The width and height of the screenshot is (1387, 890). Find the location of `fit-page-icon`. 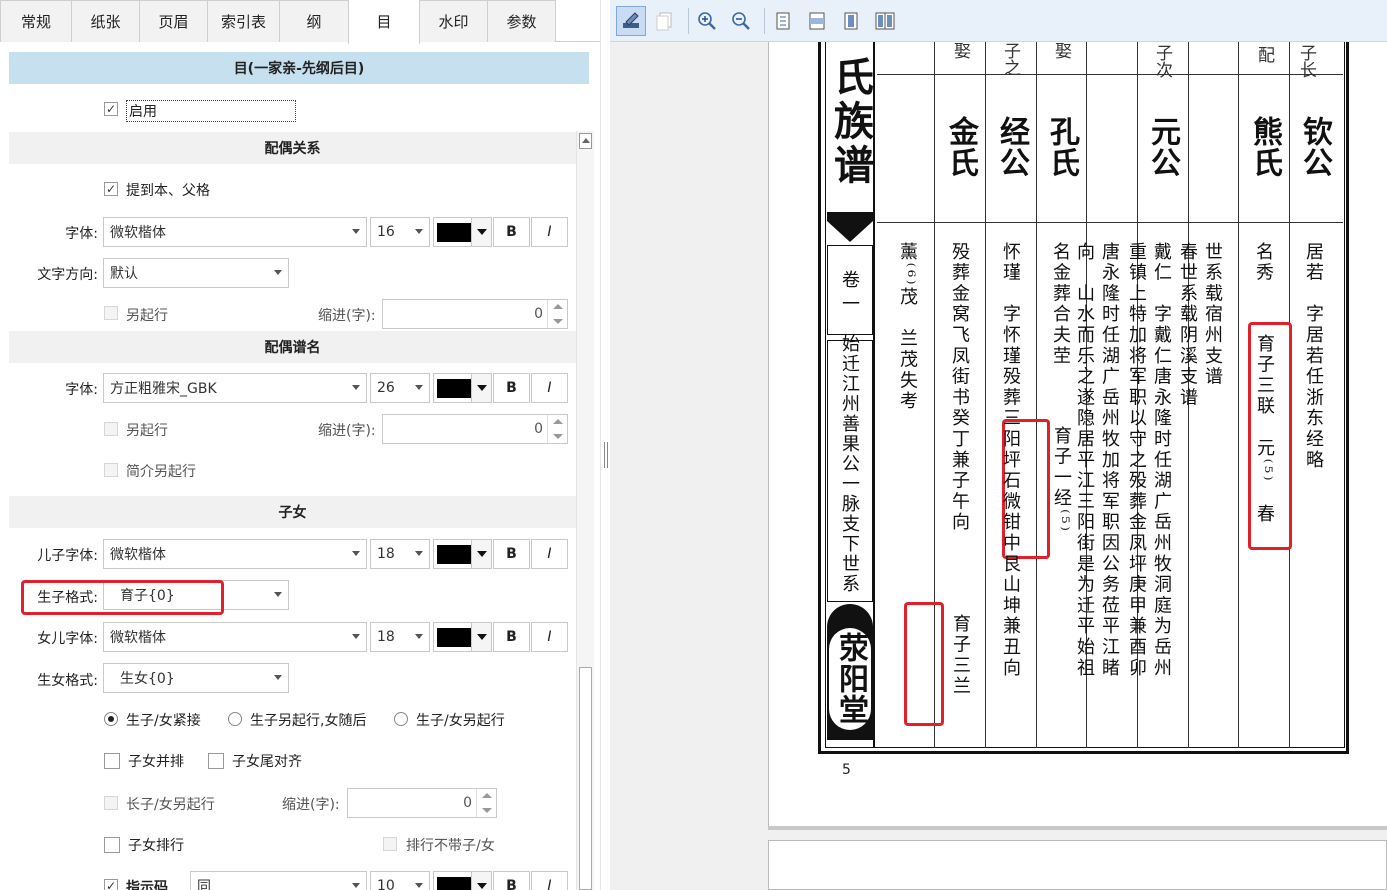

fit-page-icon is located at coordinates (783, 21).